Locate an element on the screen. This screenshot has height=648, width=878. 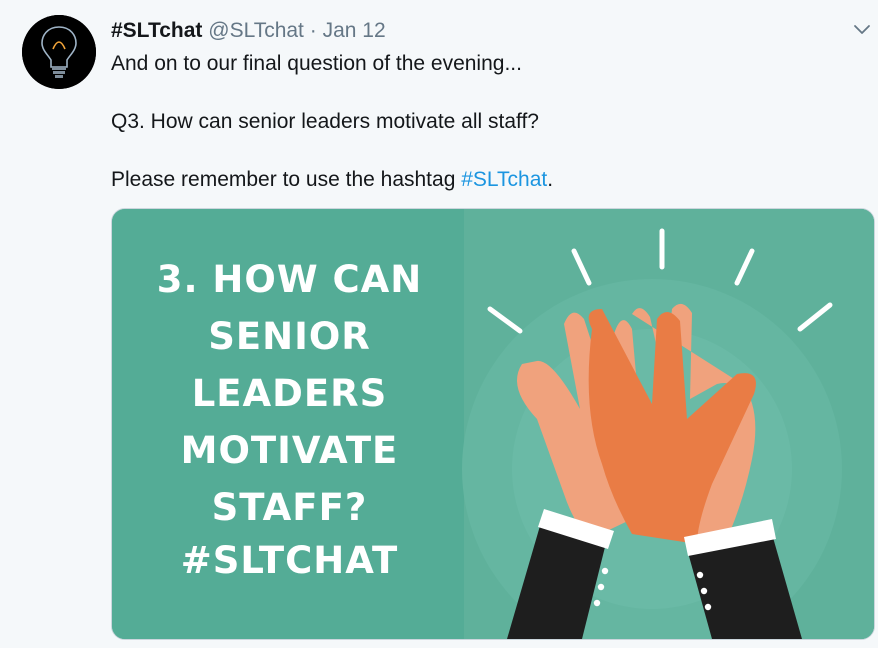
media-hashtag: #SLTCHAT is located at coordinates (289, 560).